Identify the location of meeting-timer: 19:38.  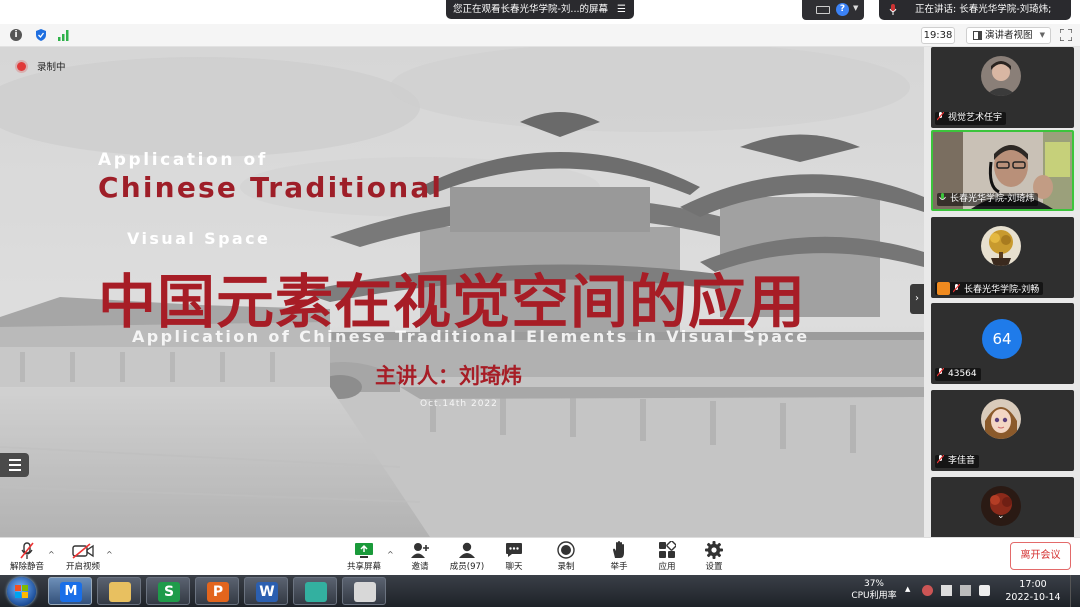
(938, 35).